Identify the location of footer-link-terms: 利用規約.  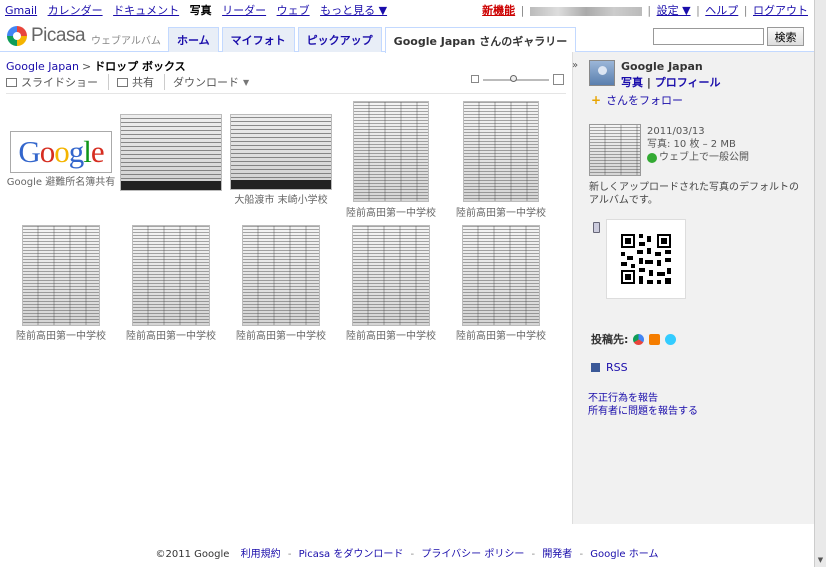
(261, 554).